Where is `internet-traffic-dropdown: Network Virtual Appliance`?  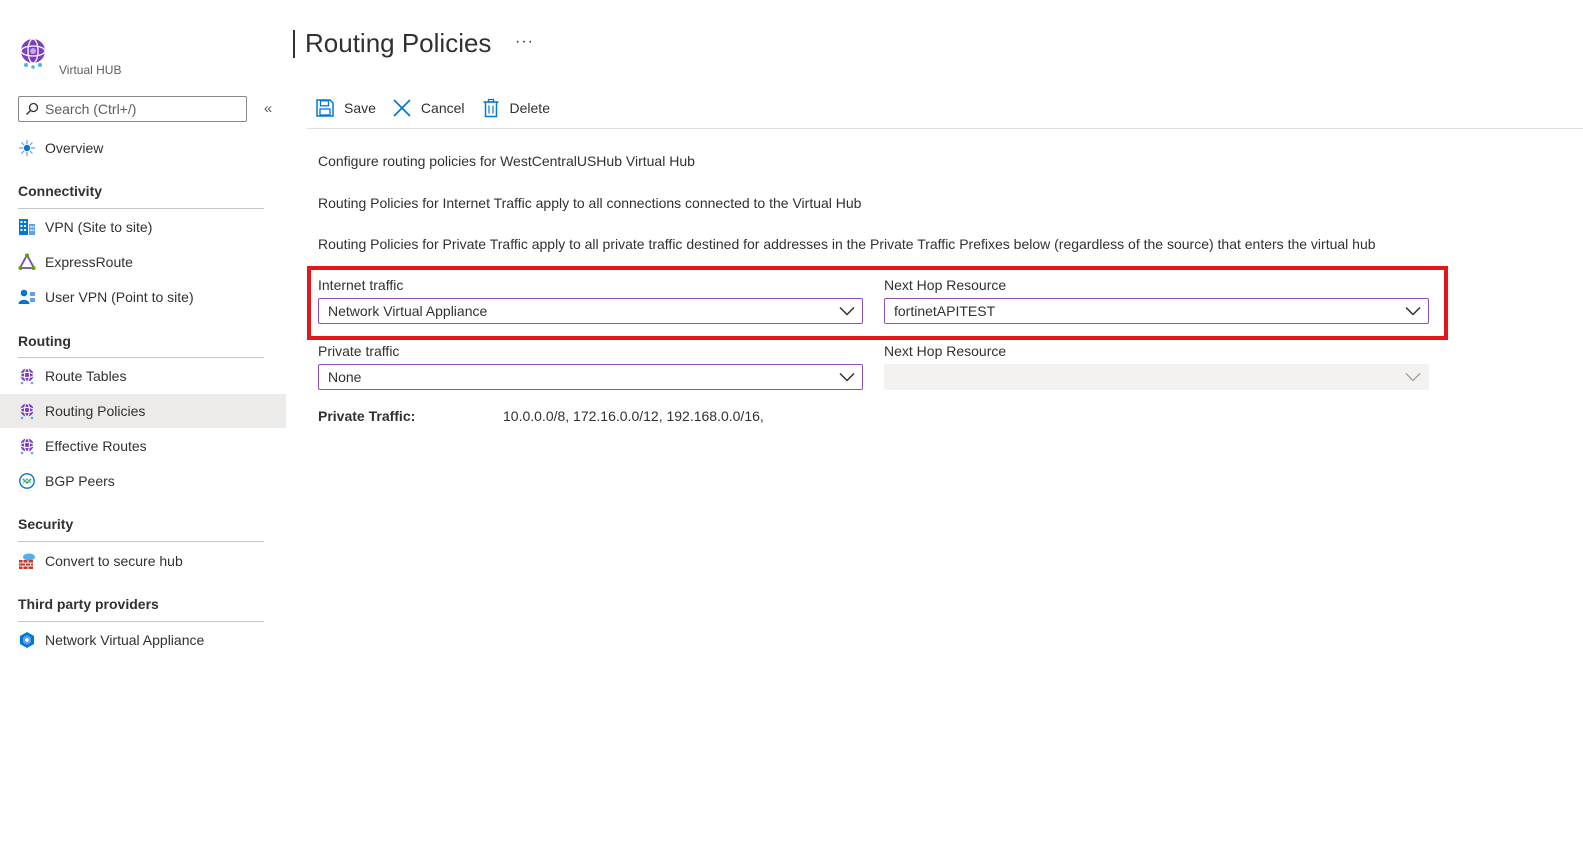
internet-traffic-dropdown: Network Virtual Appliance is located at coordinates (590, 311).